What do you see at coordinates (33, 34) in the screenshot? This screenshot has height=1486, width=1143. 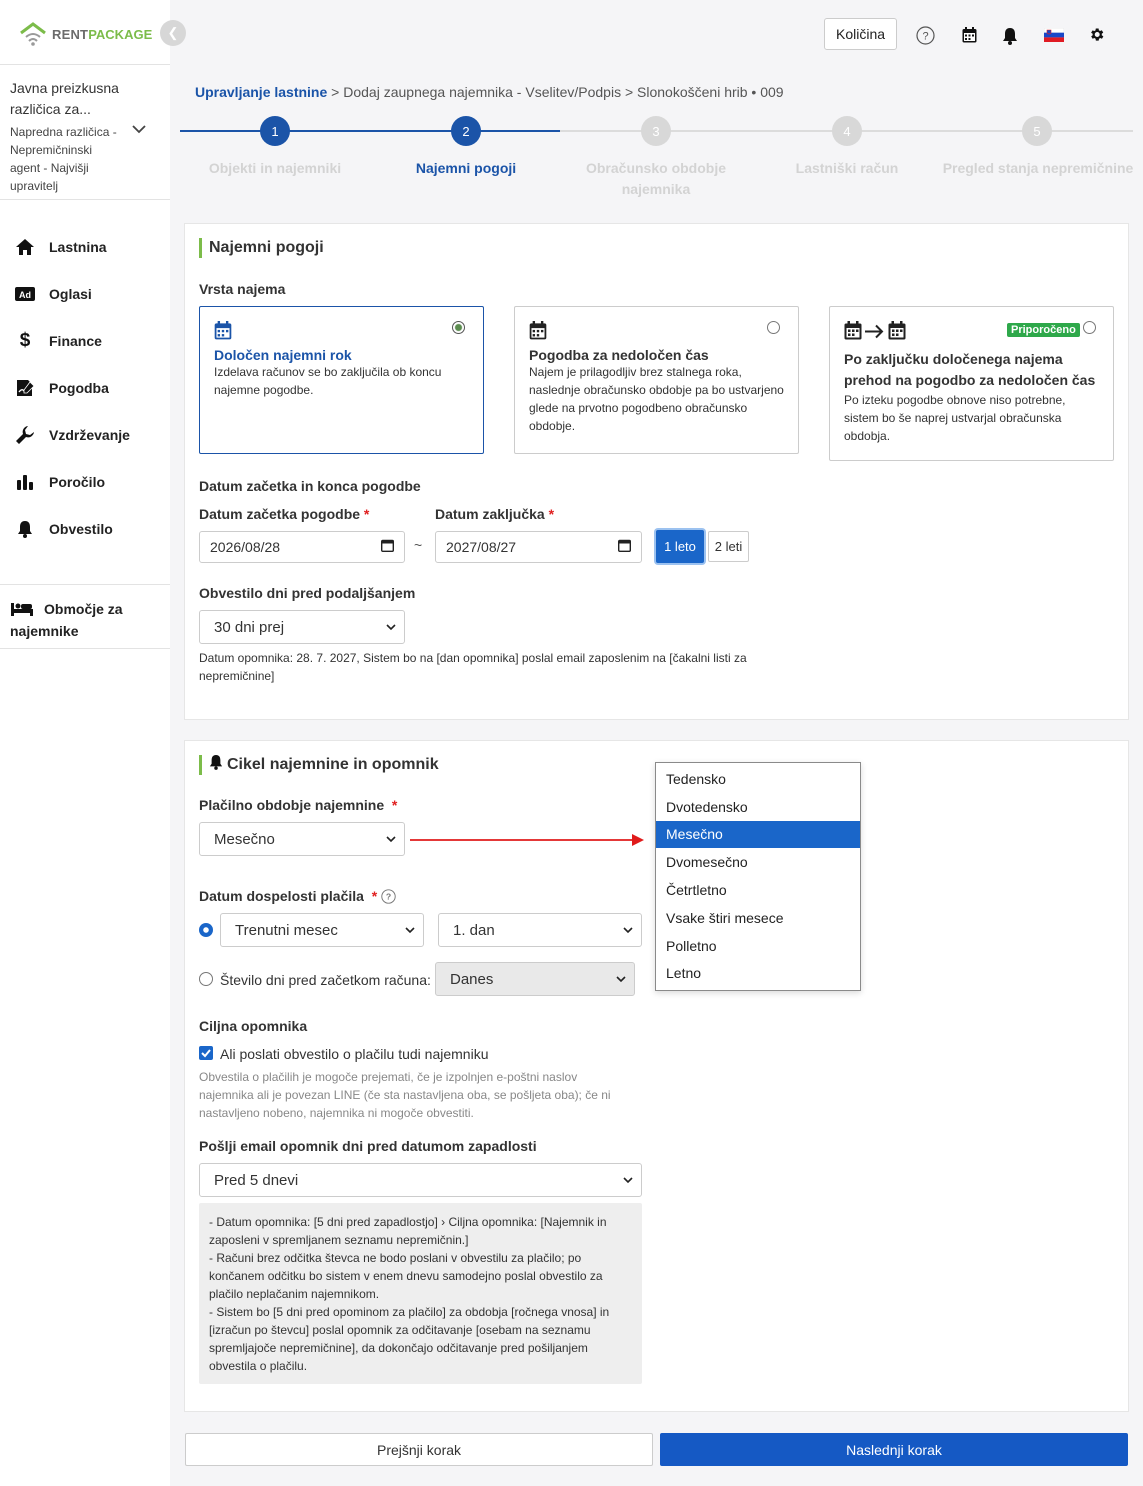 I see `logo-icon` at bounding box center [33, 34].